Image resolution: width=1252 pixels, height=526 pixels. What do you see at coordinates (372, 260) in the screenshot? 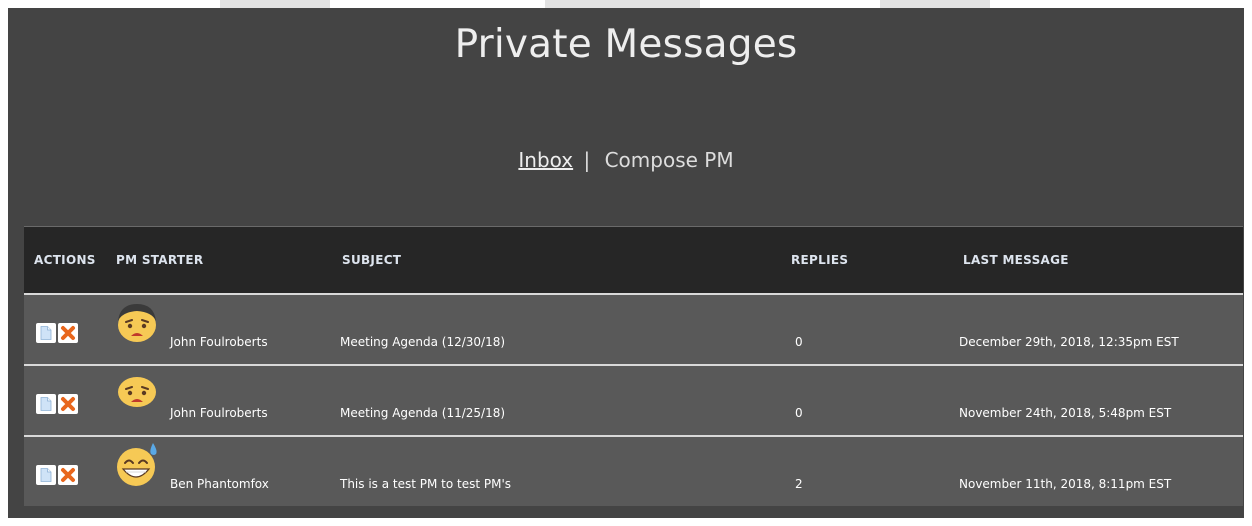
I see `col-subject-header: SUBJECT` at bounding box center [372, 260].